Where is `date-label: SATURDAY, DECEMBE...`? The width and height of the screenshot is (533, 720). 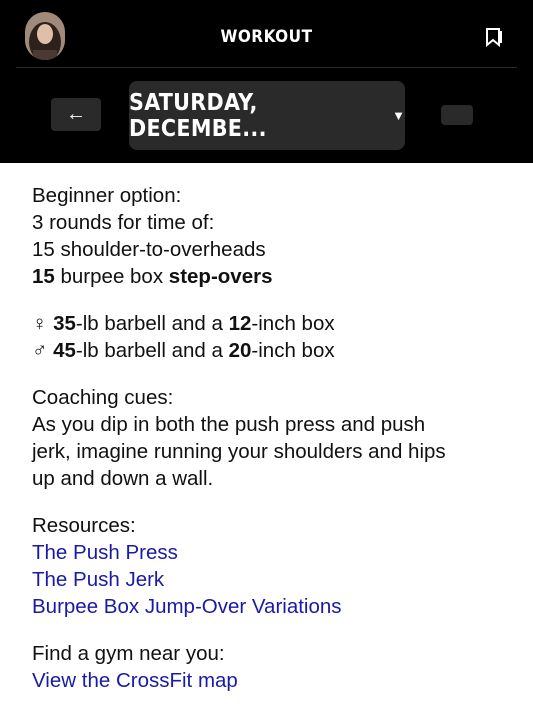 date-label: SATURDAY, DECEMBE... is located at coordinates (198, 115).